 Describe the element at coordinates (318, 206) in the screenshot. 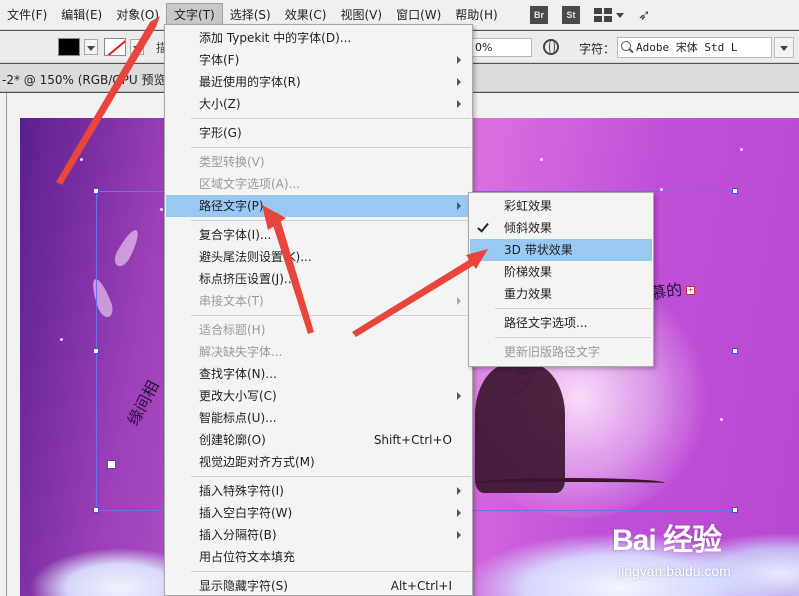

I see `type-menu-item: 路径文字(P)` at that location.